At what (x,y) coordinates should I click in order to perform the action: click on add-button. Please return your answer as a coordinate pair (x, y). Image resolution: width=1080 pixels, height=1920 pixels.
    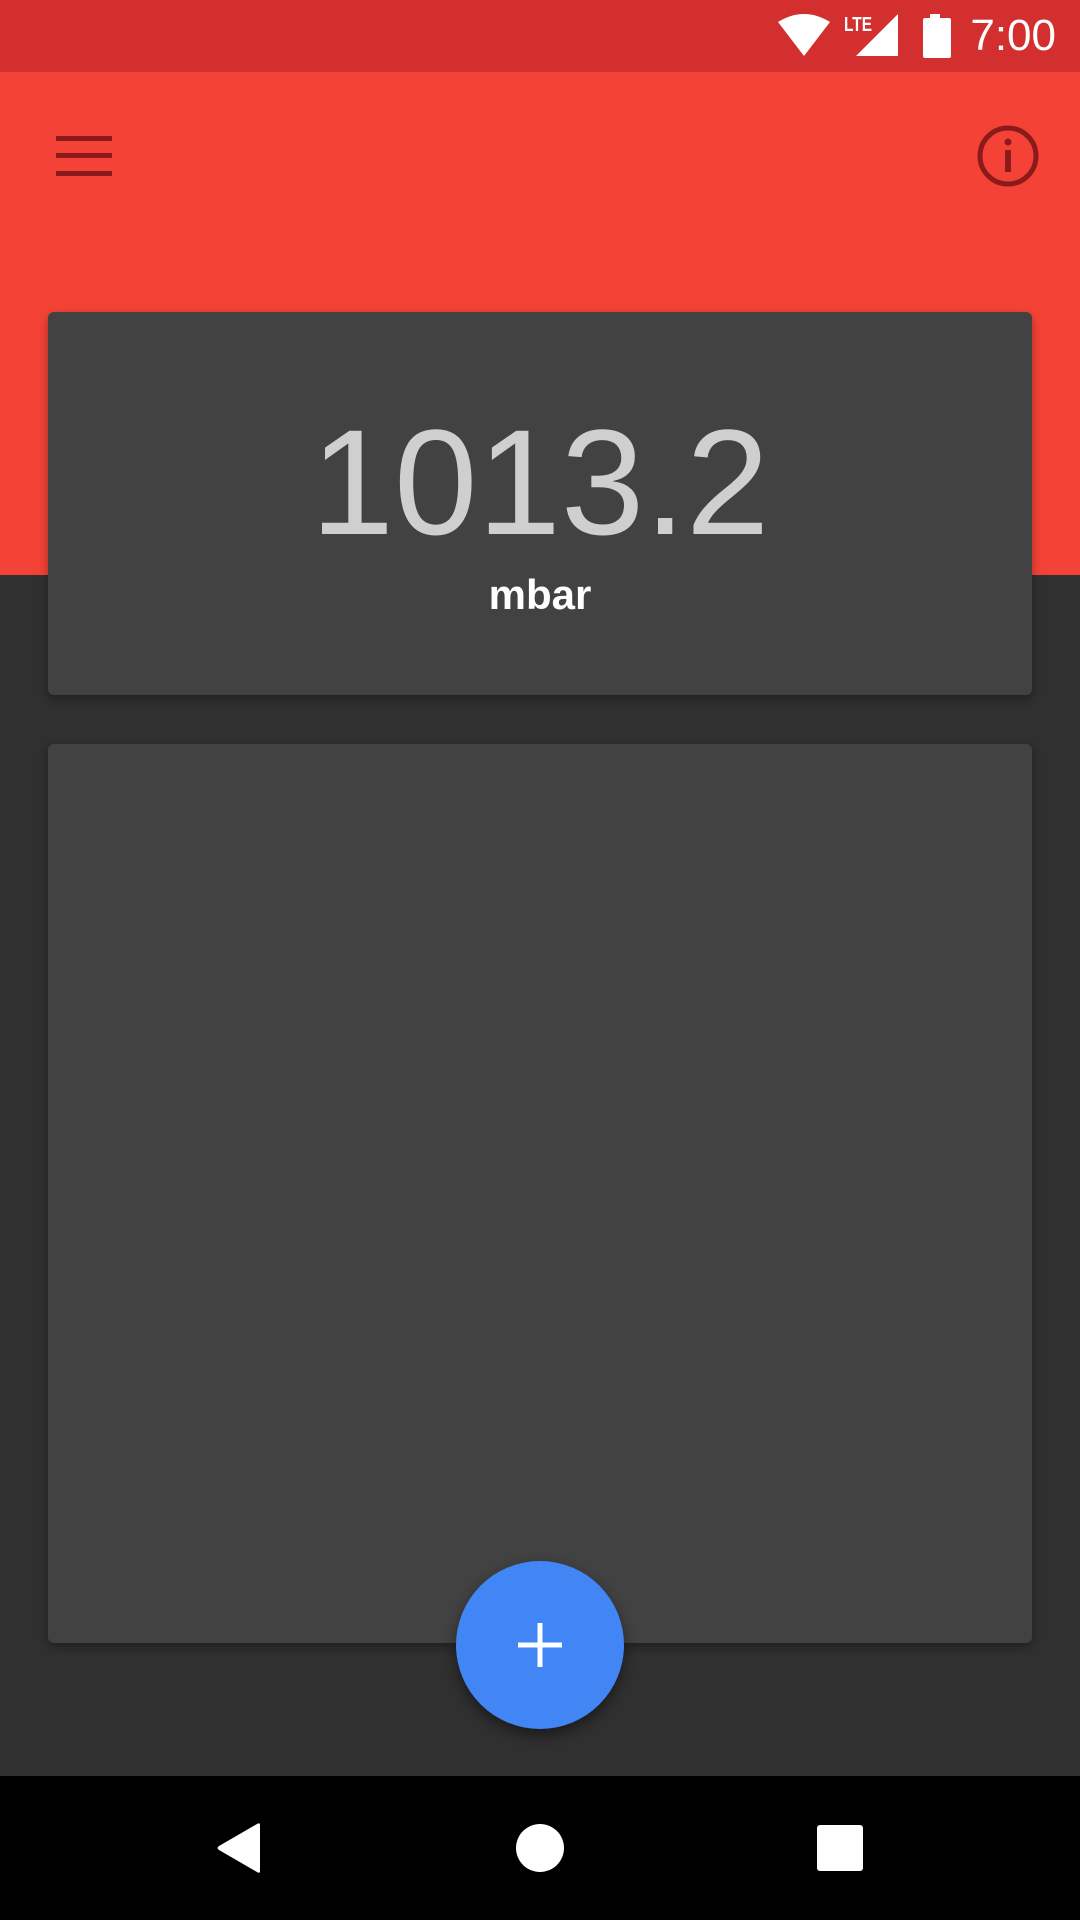
    Looking at the image, I should click on (540, 1645).